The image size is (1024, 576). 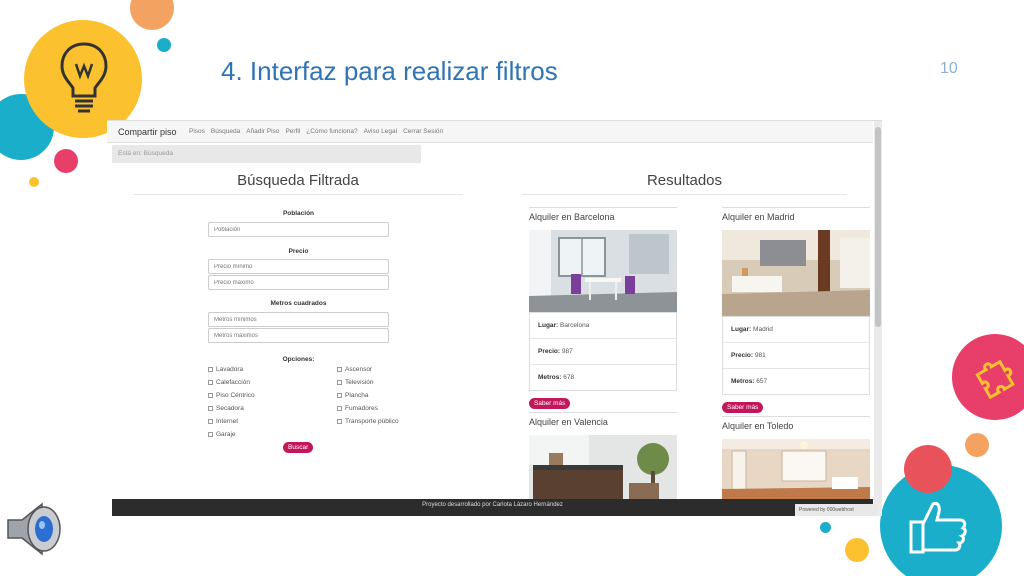 I want to click on room-photo-toledo, so click(x=796, y=469).